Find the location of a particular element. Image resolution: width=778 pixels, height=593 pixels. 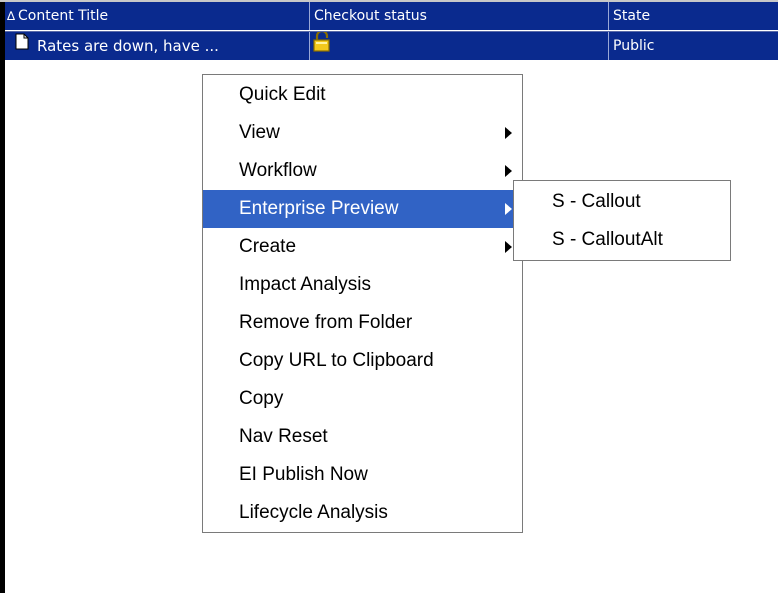

column-header-label: Checkout status is located at coordinates (370, 16).